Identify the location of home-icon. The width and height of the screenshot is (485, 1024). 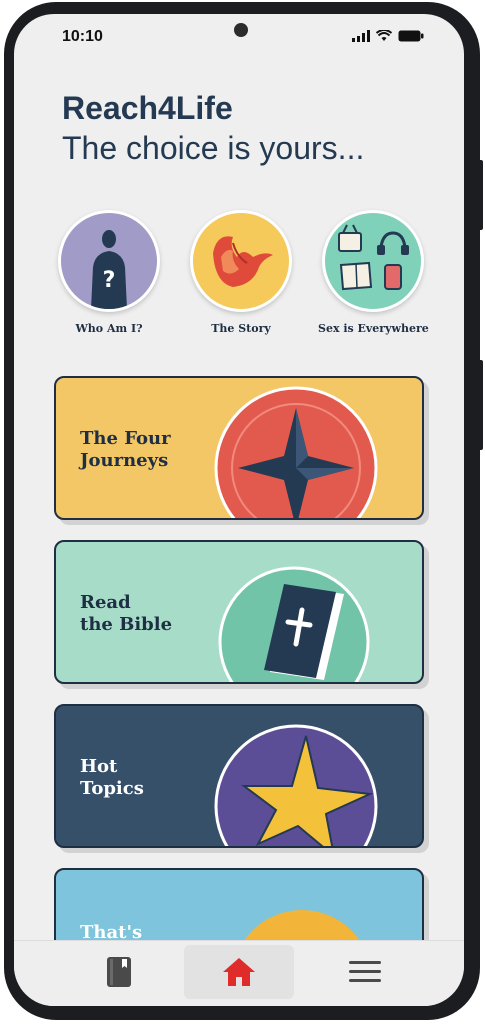
(239, 972).